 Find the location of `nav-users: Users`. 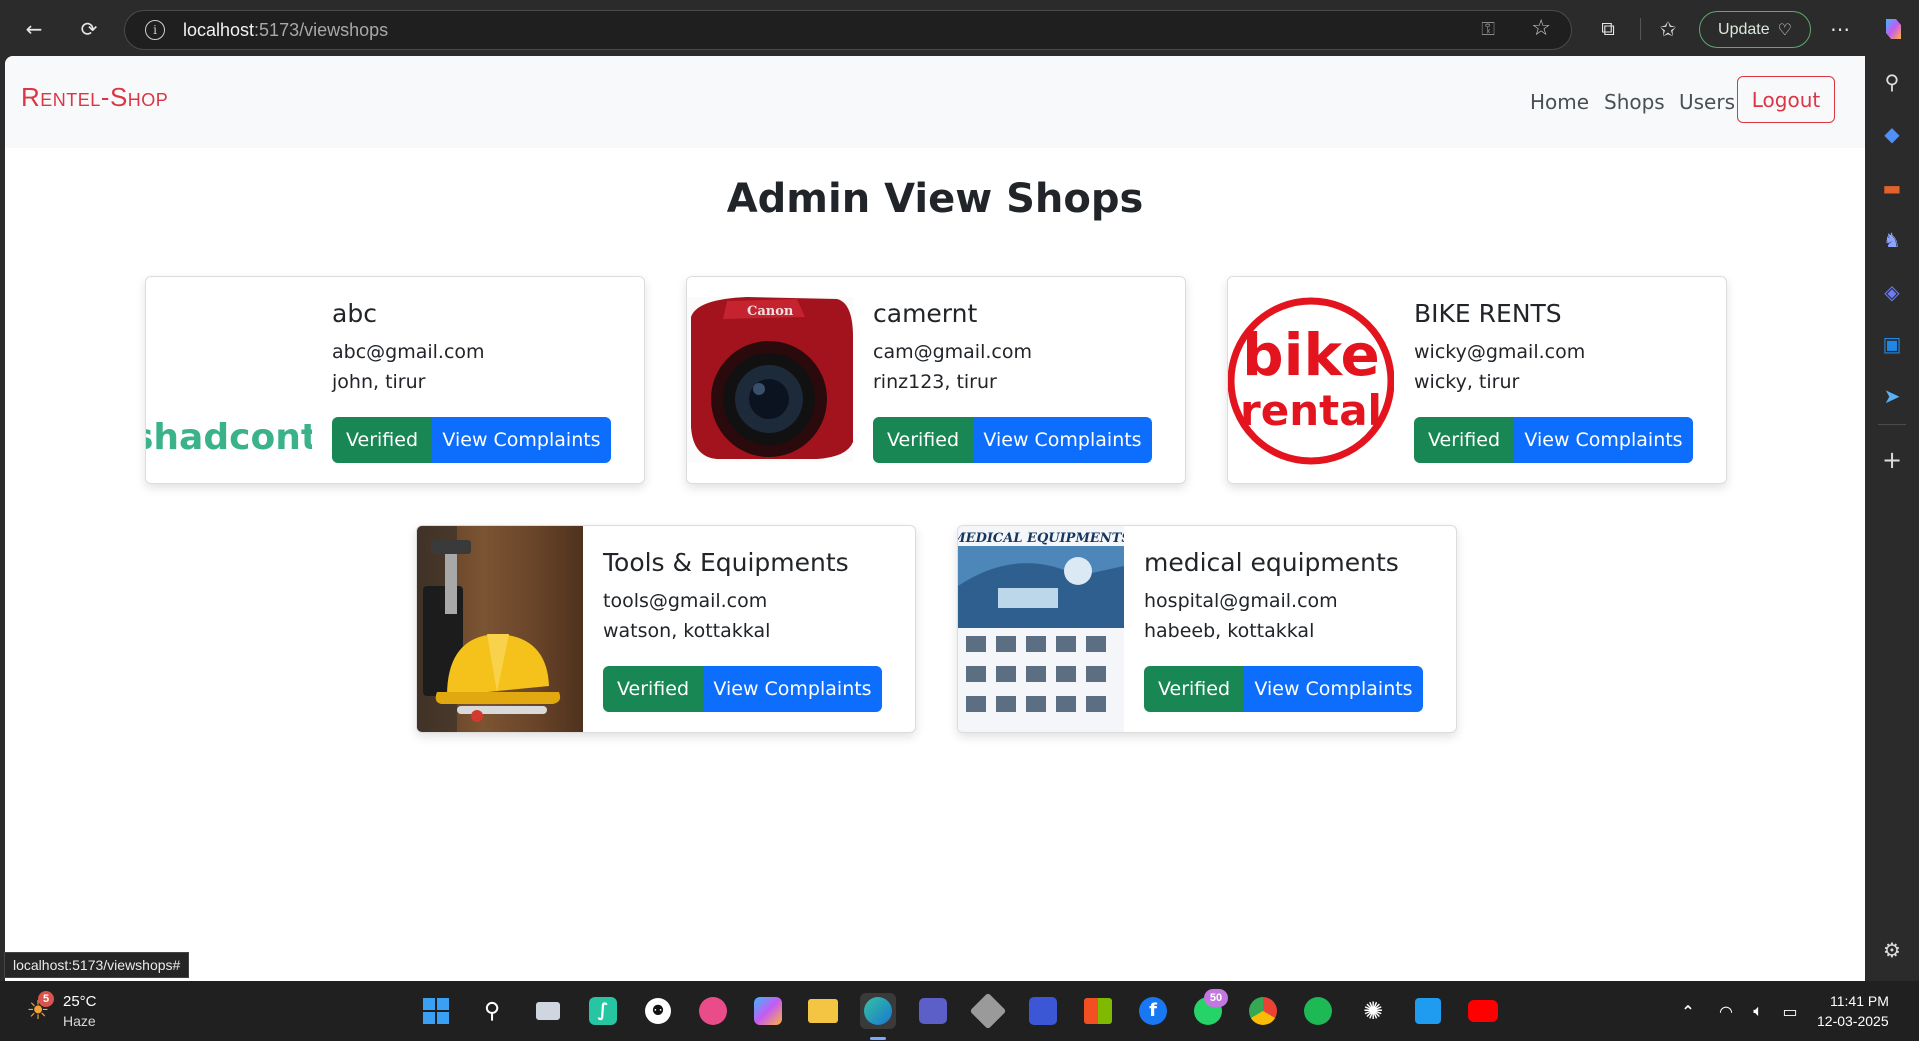

nav-users: Users is located at coordinates (1707, 102).